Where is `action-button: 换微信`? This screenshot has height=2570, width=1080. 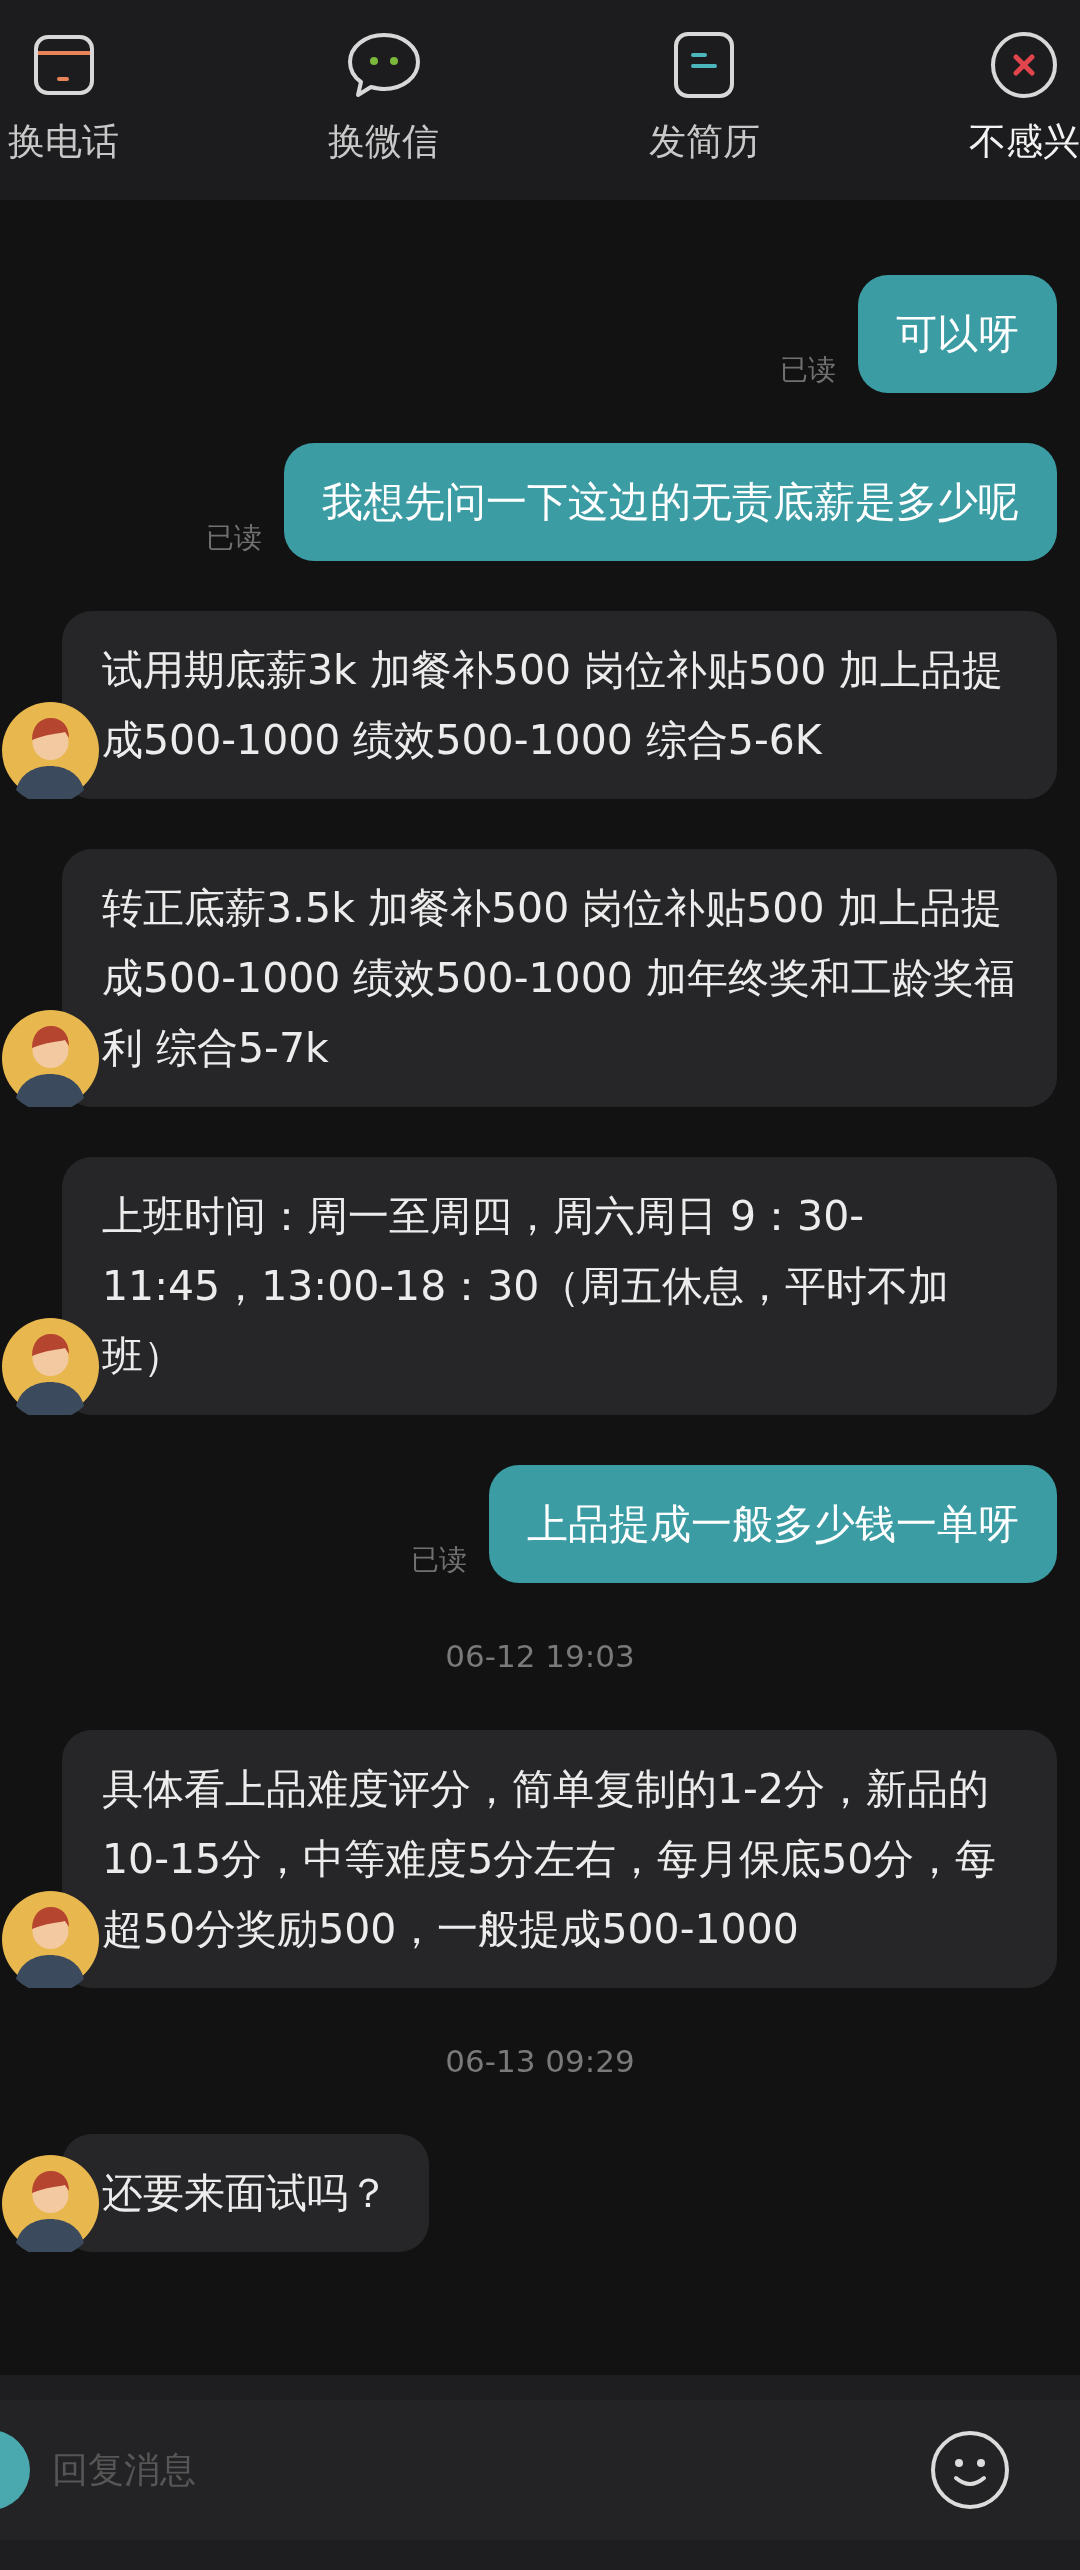 action-button: 换微信 is located at coordinates (384, 100).